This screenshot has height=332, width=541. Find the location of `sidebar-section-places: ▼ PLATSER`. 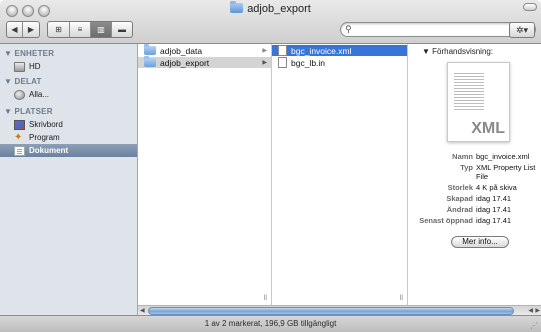

sidebar-section-places: ▼ PLATSER is located at coordinates (28, 111).